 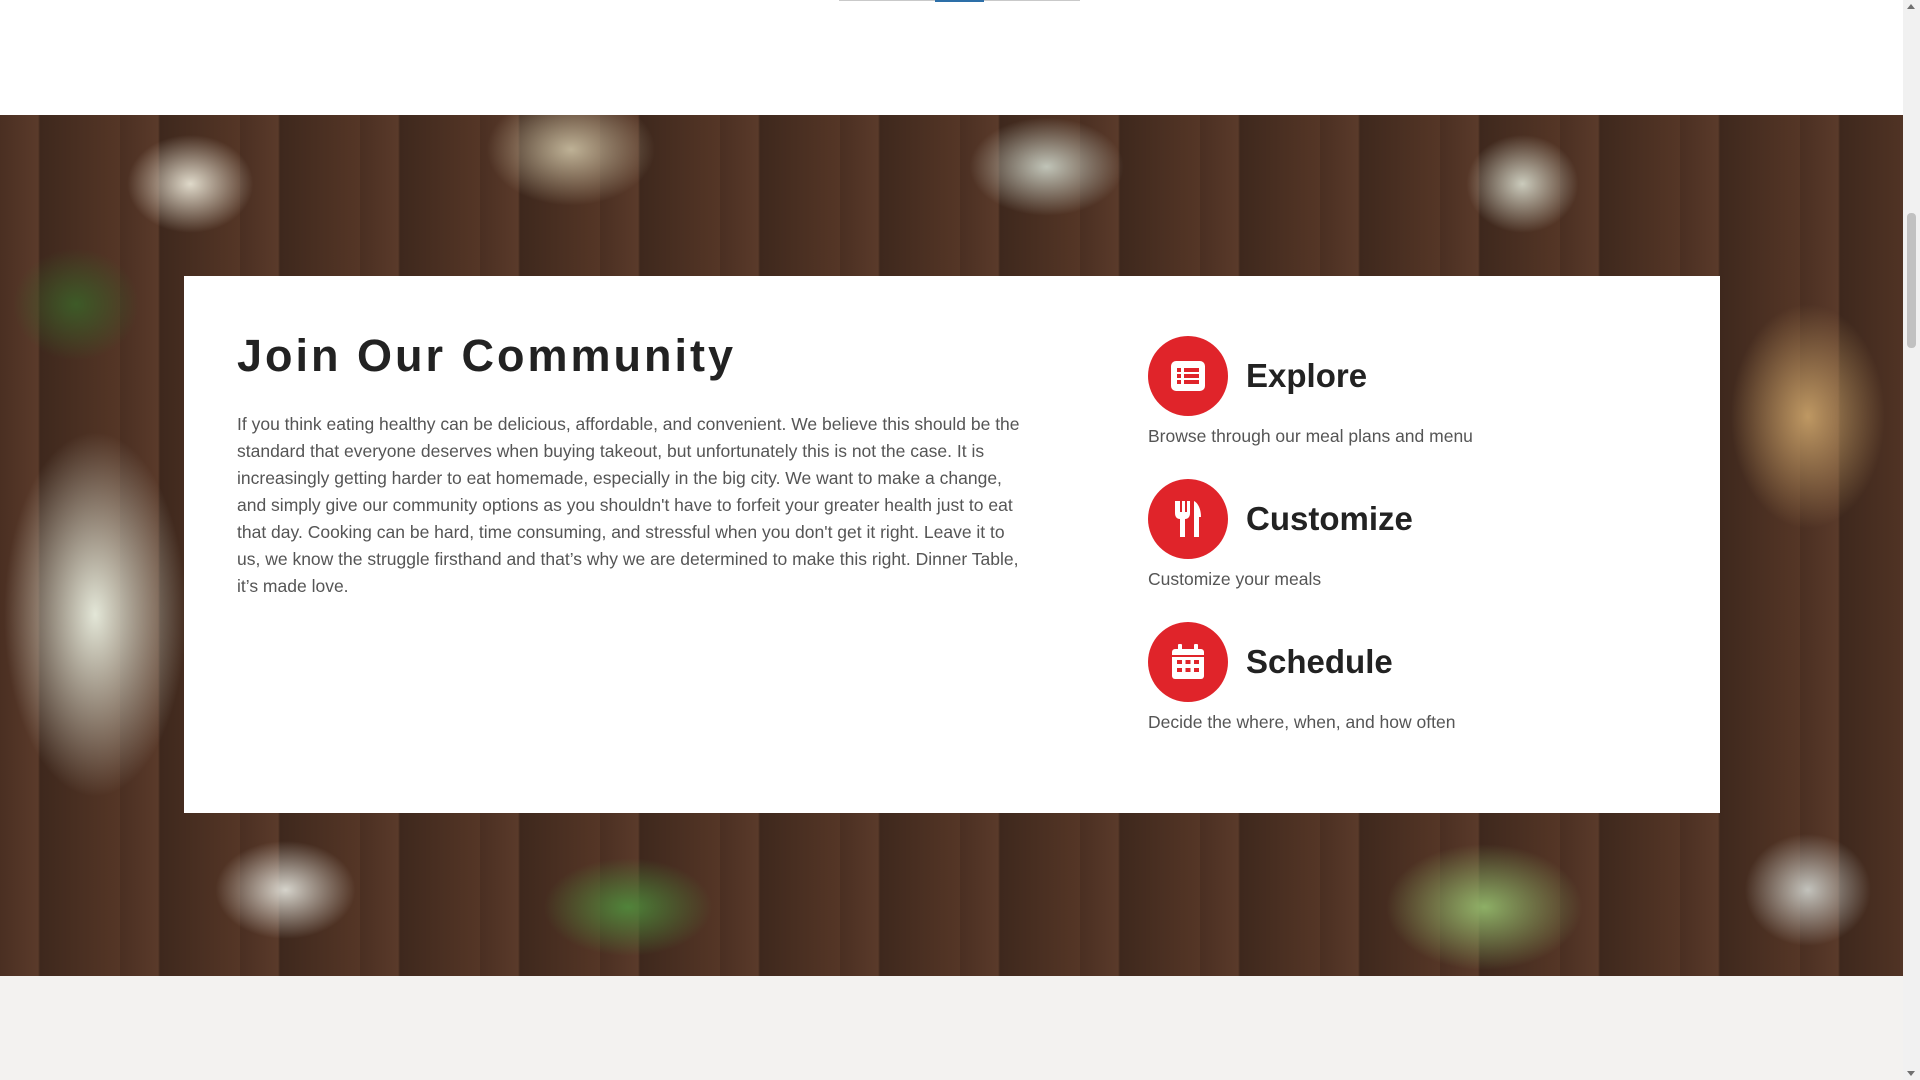 What do you see at coordinates (1310, 436) in the screenshot?
I see `feature-description: Browse through our meal plans and menu` at bounding box center [1310, 436].